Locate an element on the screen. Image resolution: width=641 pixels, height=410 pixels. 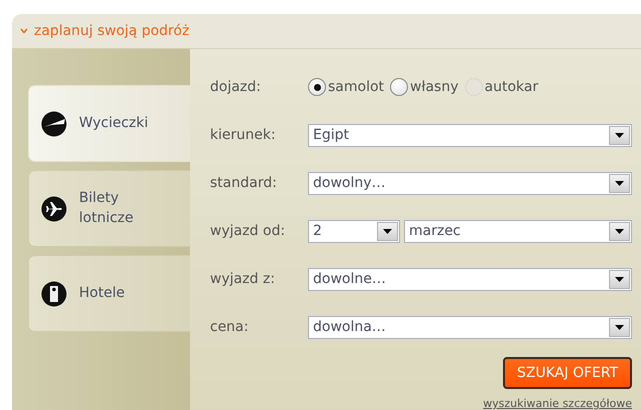
tab-label: Wycieczki is located at coordinates (114, 123).